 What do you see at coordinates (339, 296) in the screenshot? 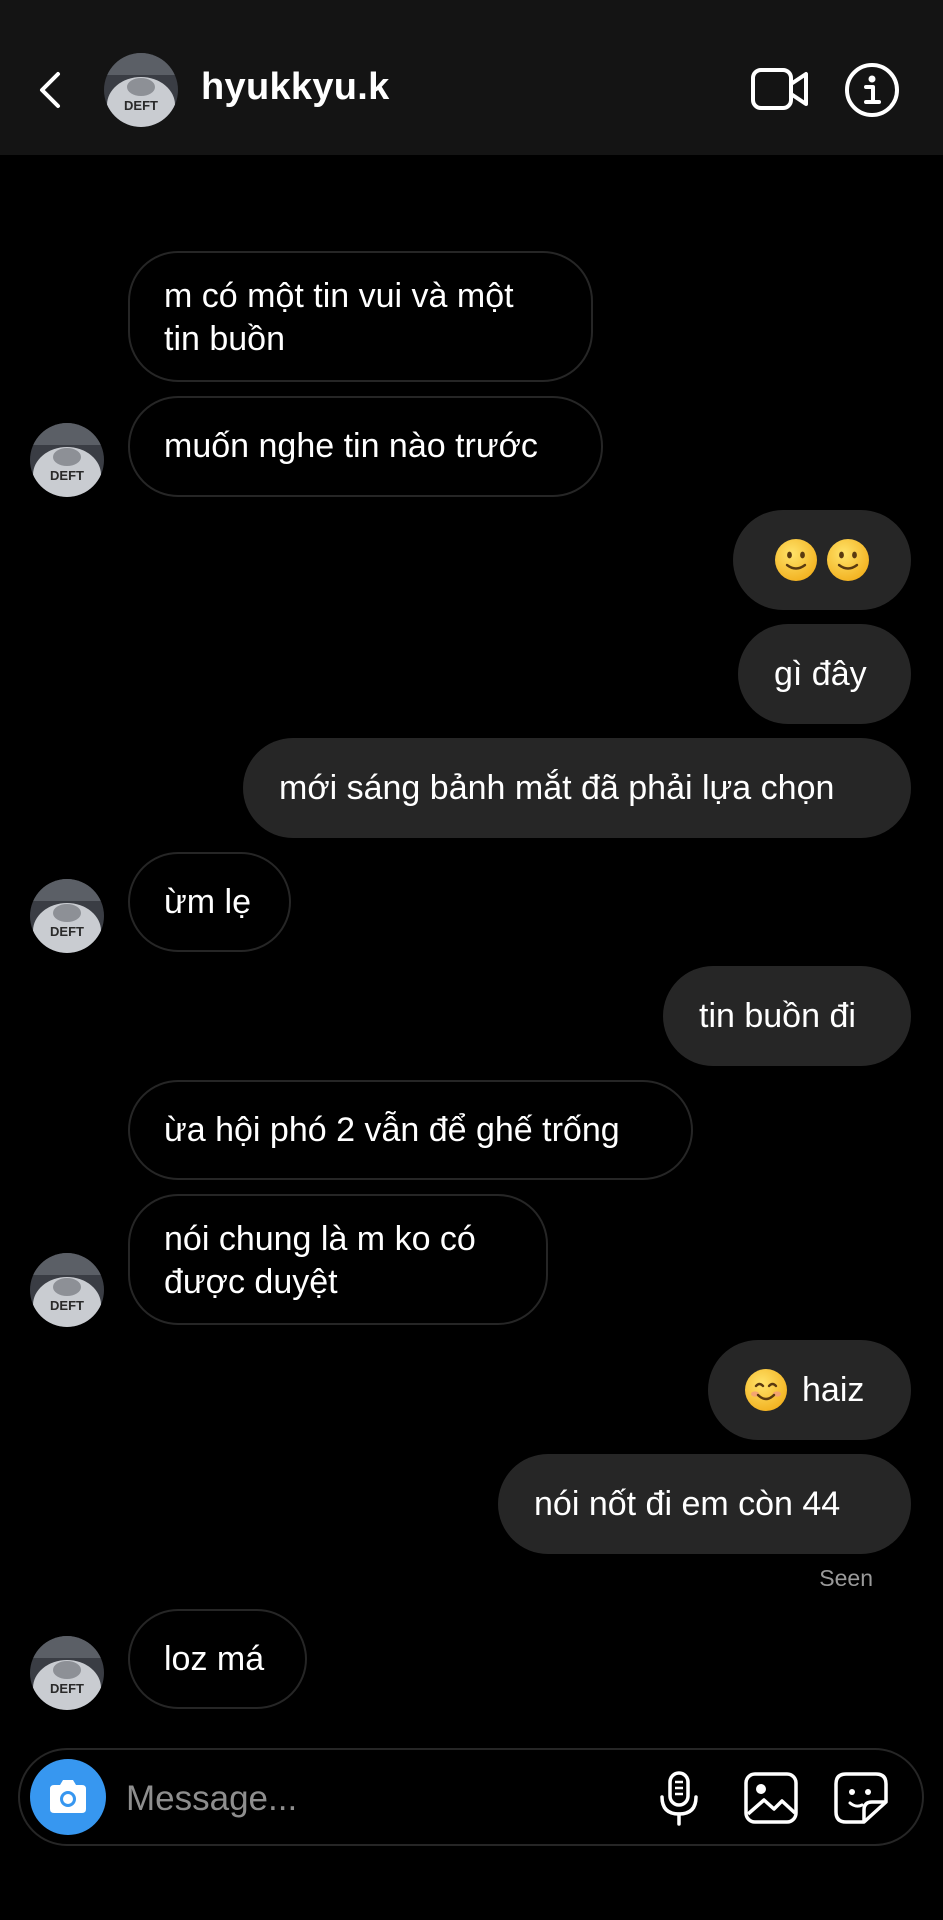
I see `message-text-line: m có một tin vui và một` at bounding box center [339, 296].